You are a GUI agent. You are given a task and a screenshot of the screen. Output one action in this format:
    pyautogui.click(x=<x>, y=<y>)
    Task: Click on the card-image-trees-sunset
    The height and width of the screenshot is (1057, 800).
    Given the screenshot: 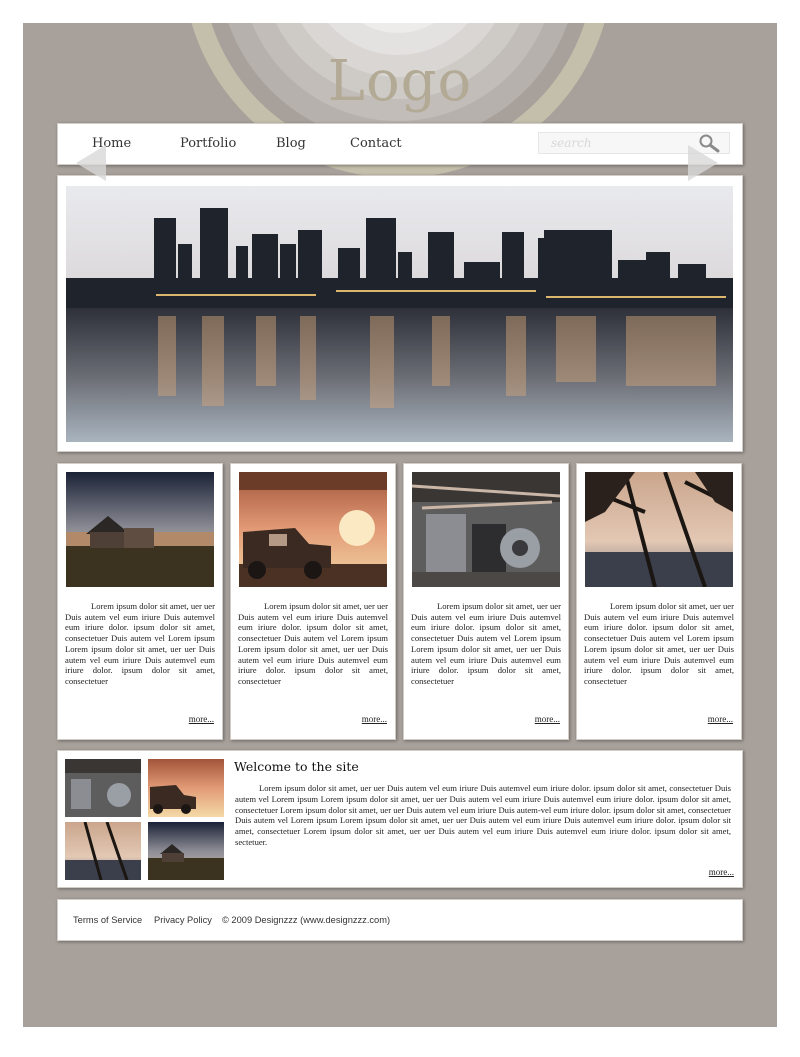 What is the action you would take?
    pyautogui.click(x=659, y=529)
    